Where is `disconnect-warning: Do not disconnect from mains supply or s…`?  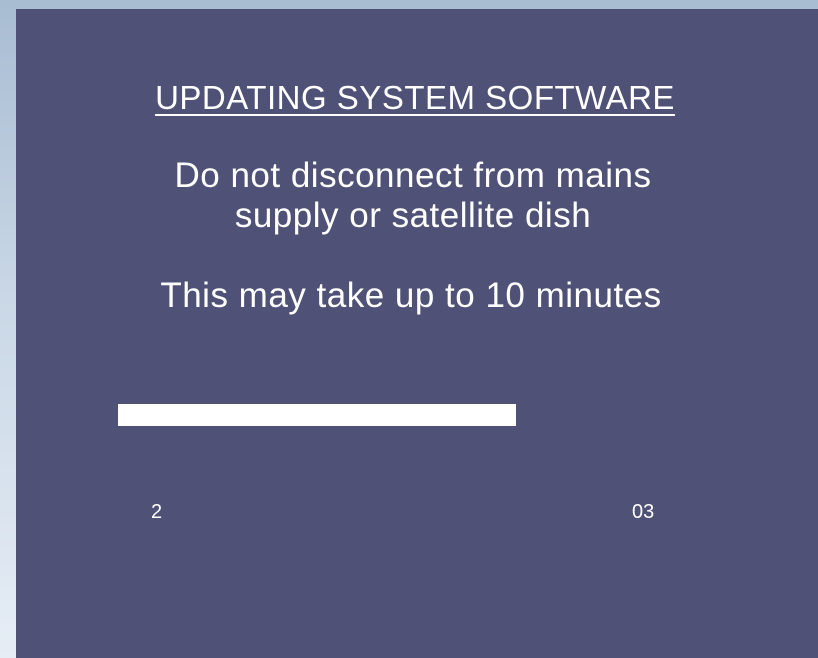 disconnect-warning: Do not disconnect from mains supply or s… is located at coordinates (413, 196).